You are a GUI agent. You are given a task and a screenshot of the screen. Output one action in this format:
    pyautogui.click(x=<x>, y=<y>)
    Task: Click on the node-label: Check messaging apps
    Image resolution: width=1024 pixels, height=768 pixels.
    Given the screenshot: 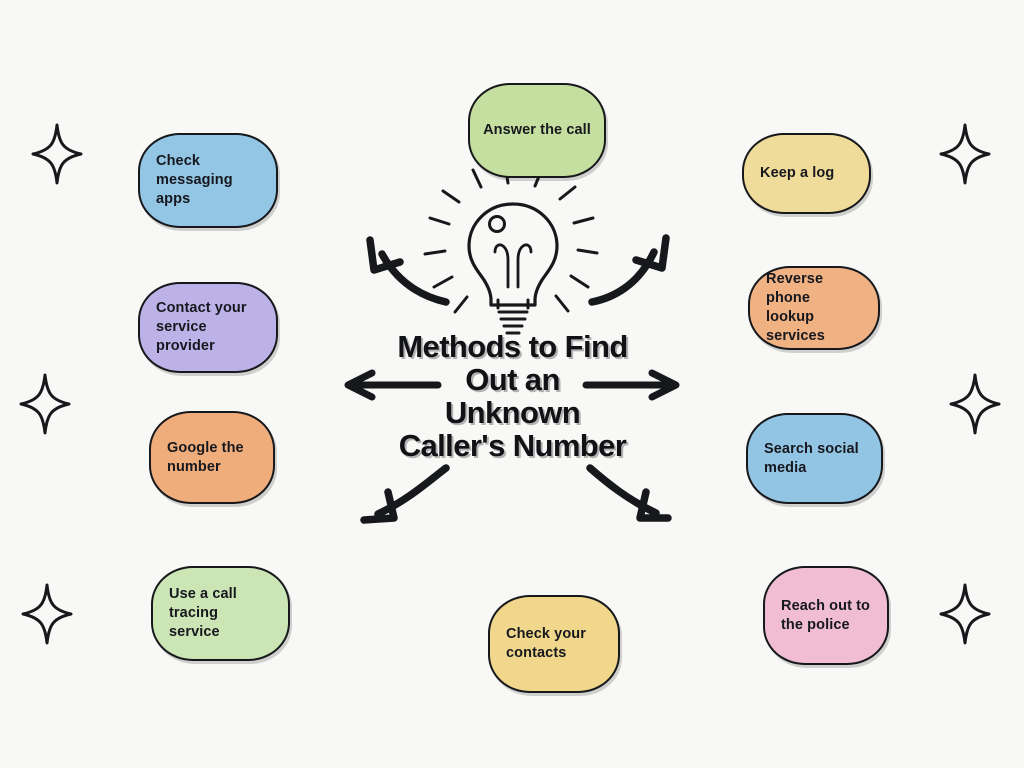 What is the action you would take?
    pyautogui.click(x=194, y=180)
    